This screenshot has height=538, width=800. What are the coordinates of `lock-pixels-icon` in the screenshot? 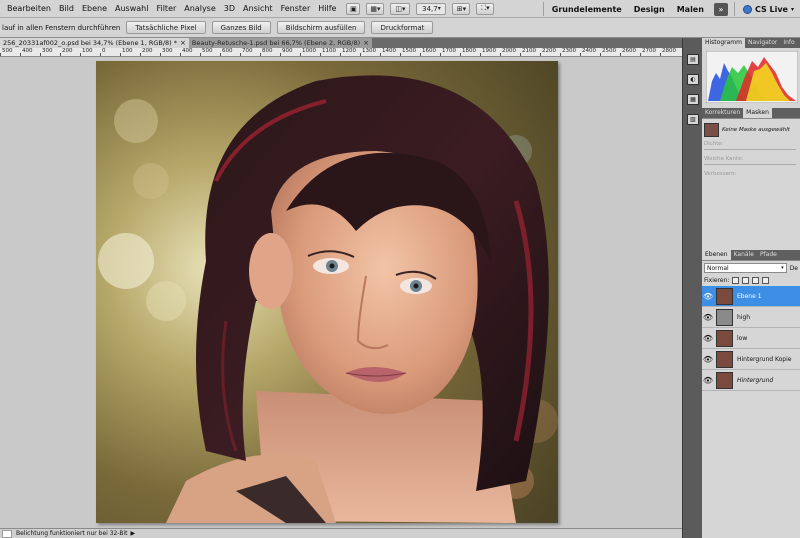 It's located at (746, 280).